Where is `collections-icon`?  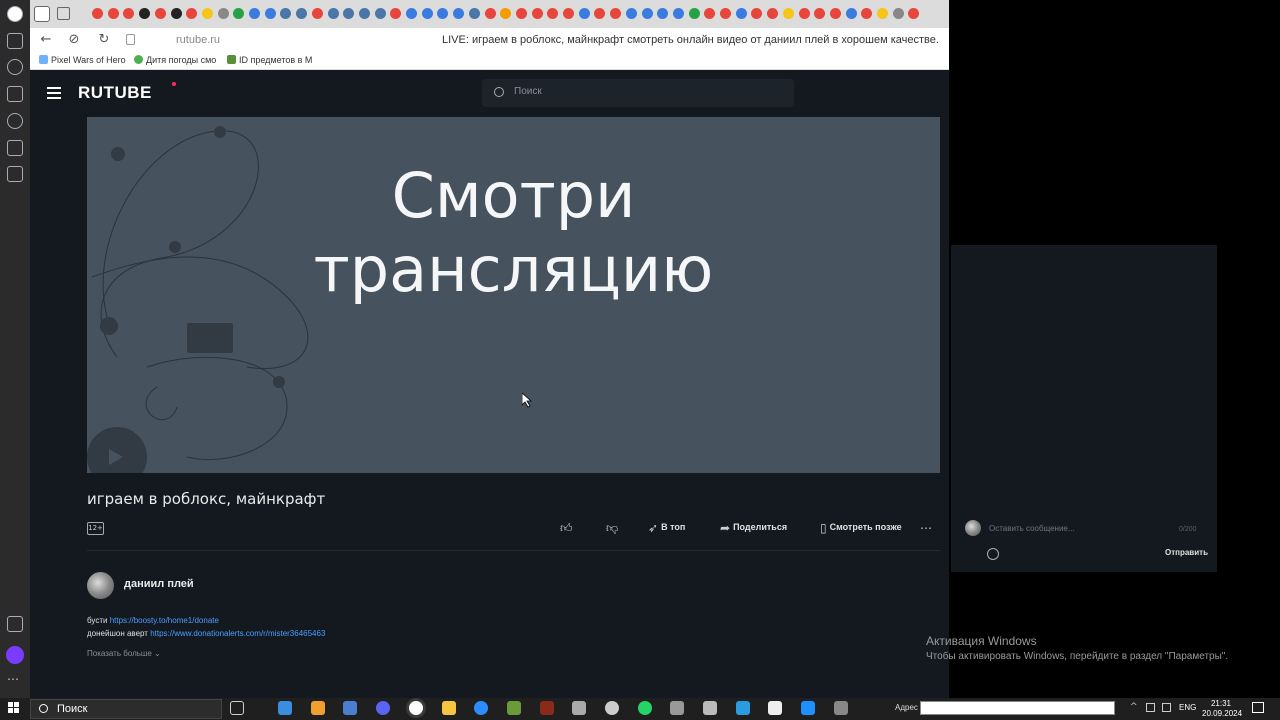 collections-icon is located at coordinates (15, 41).